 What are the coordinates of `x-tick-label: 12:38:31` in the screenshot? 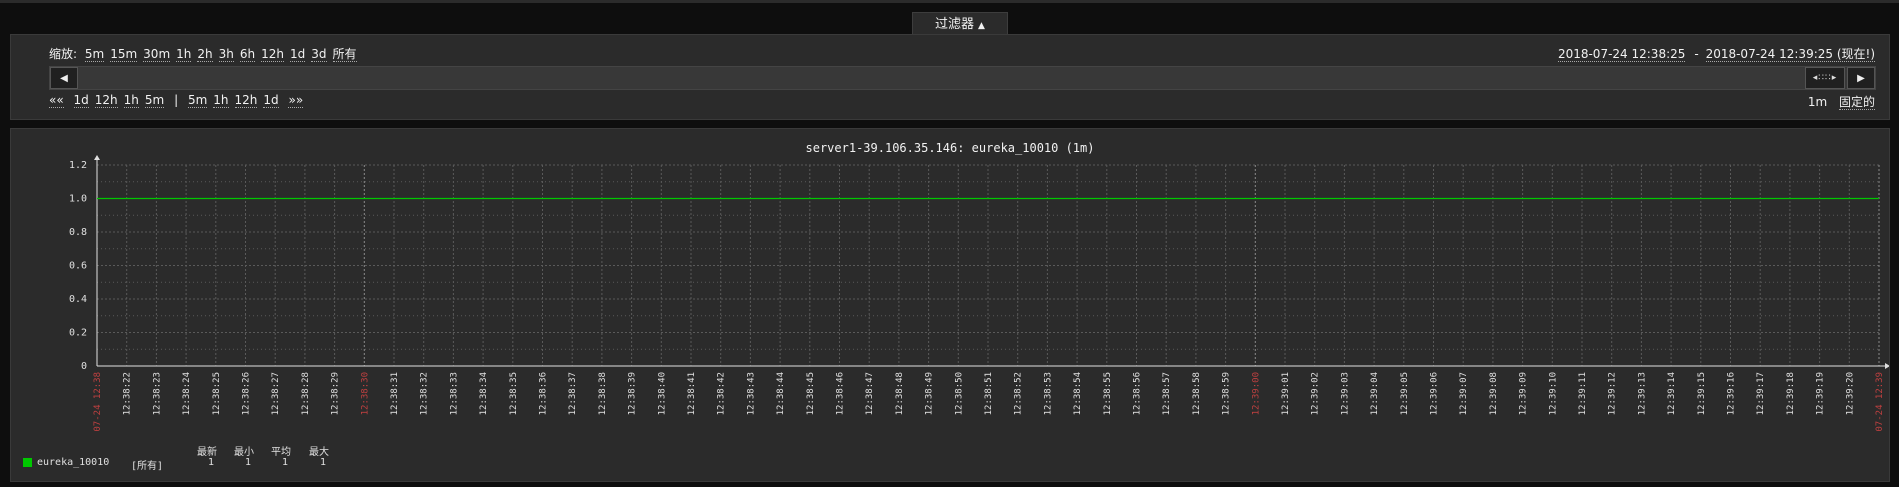 It's located at (395, 393).